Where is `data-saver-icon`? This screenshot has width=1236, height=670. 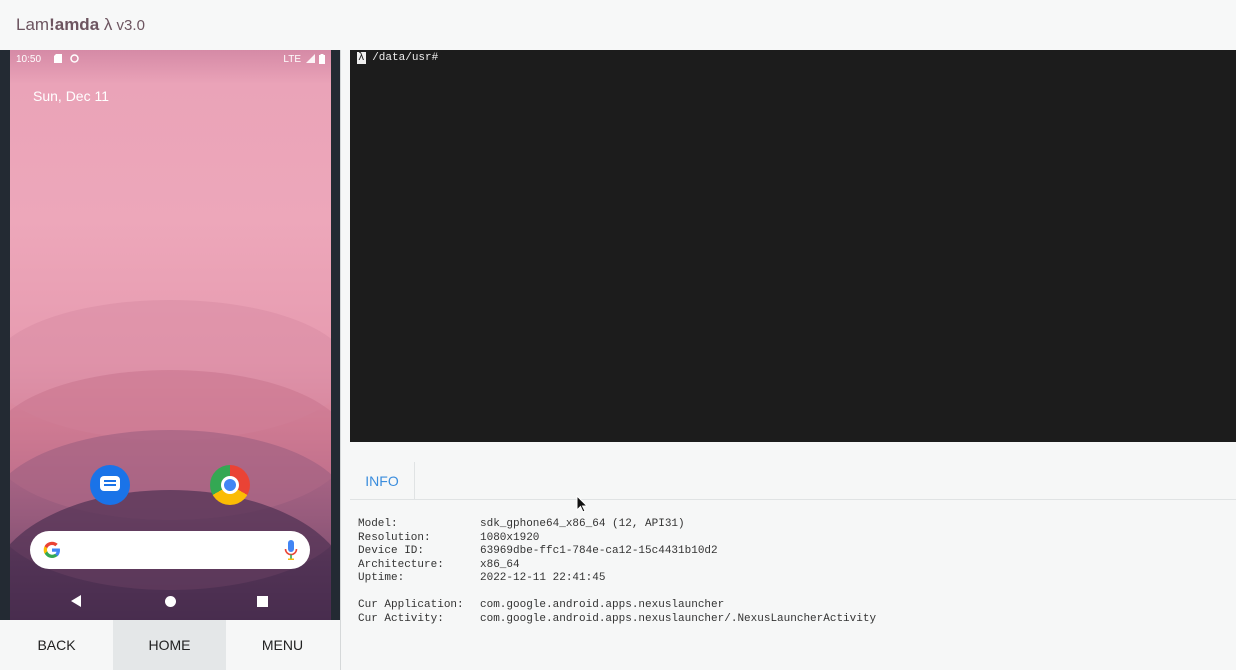
data-saver-icon is located at coordinates (74, 60).